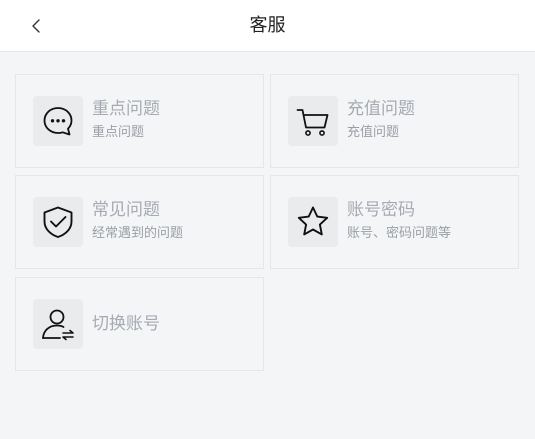  What do you see at coordinates (138, 233) in the screenshot?
I see `card-subtitle: 经常遇到的问题` at bounding box center [138, 233].